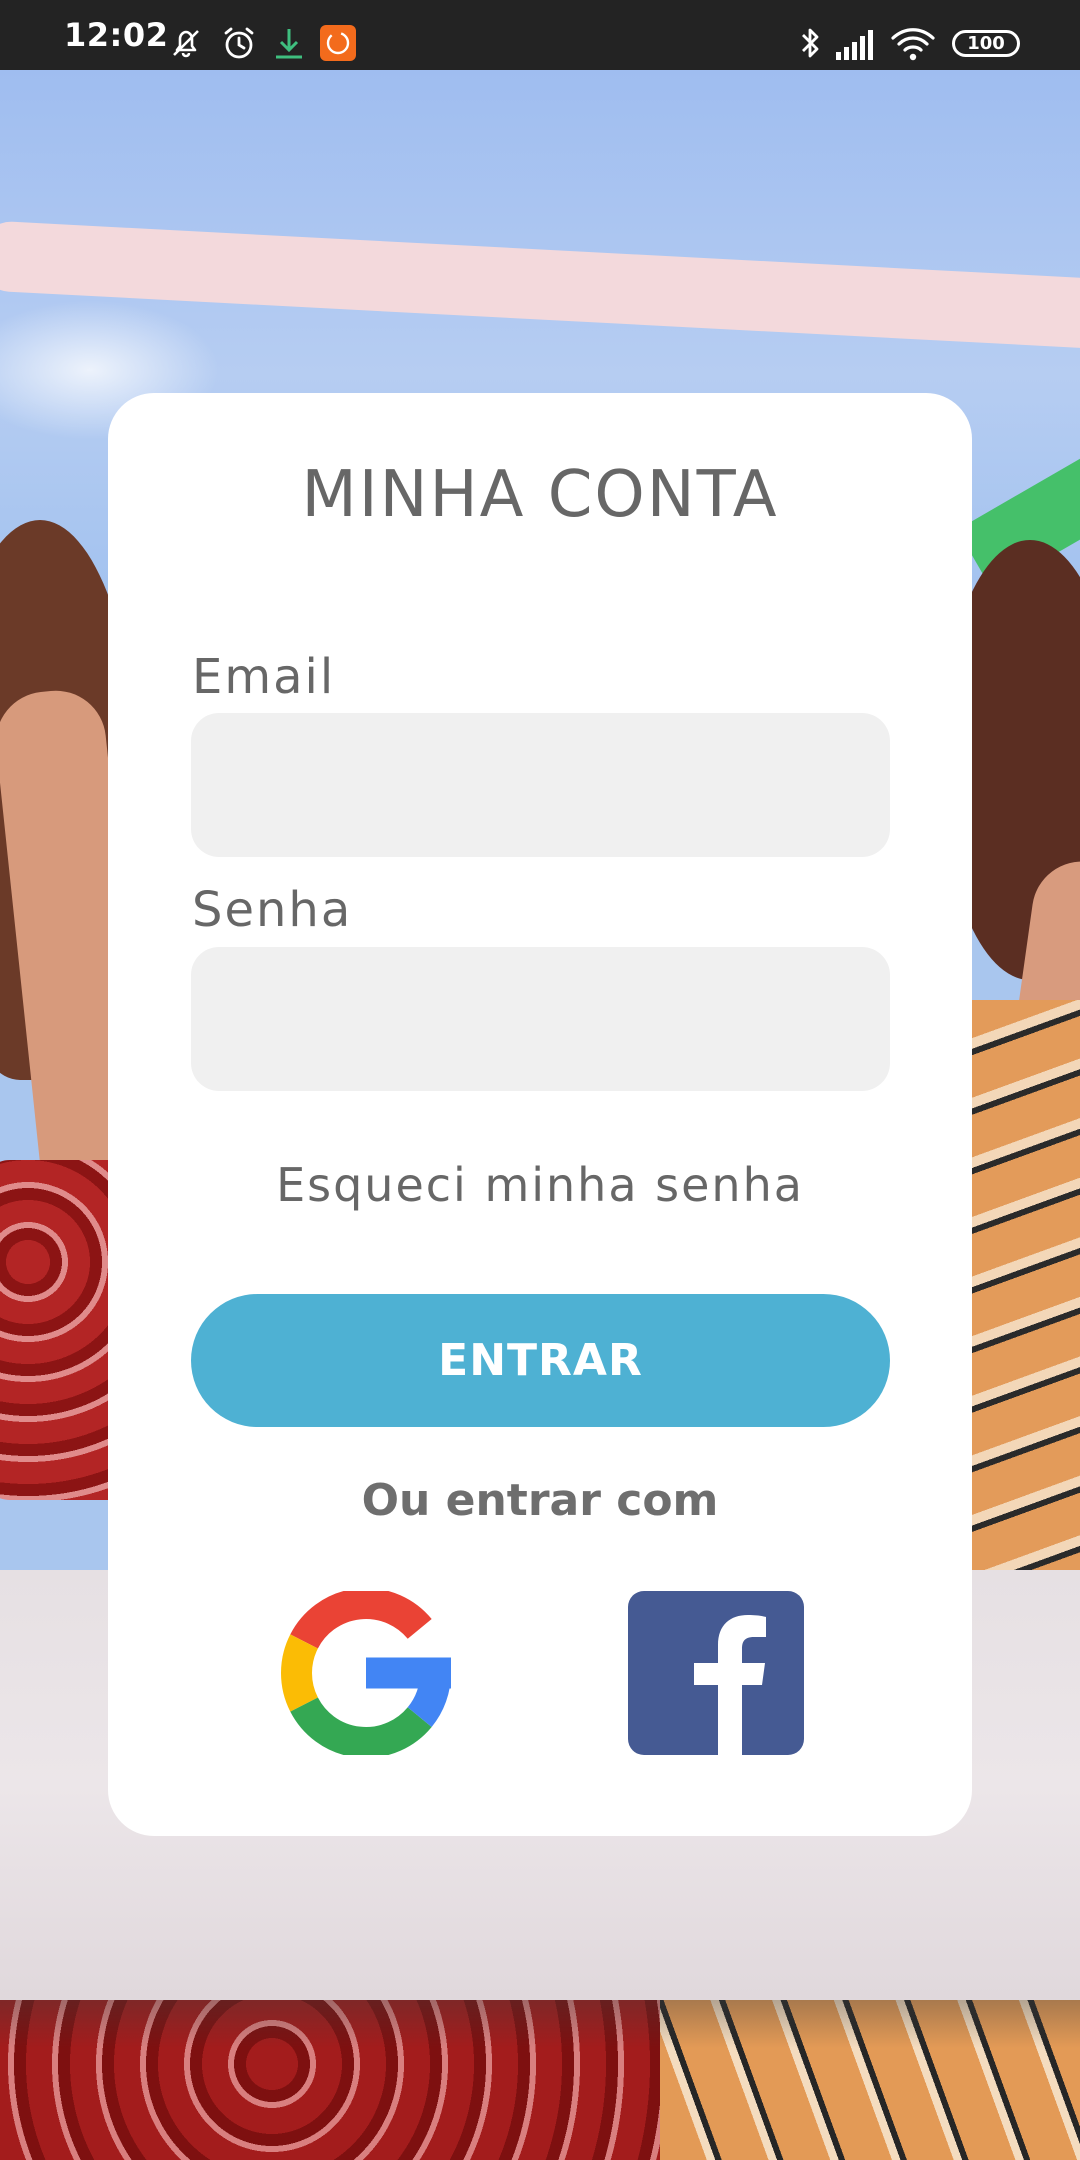  I want to click on bluetooth-icon, so click(810, 43).